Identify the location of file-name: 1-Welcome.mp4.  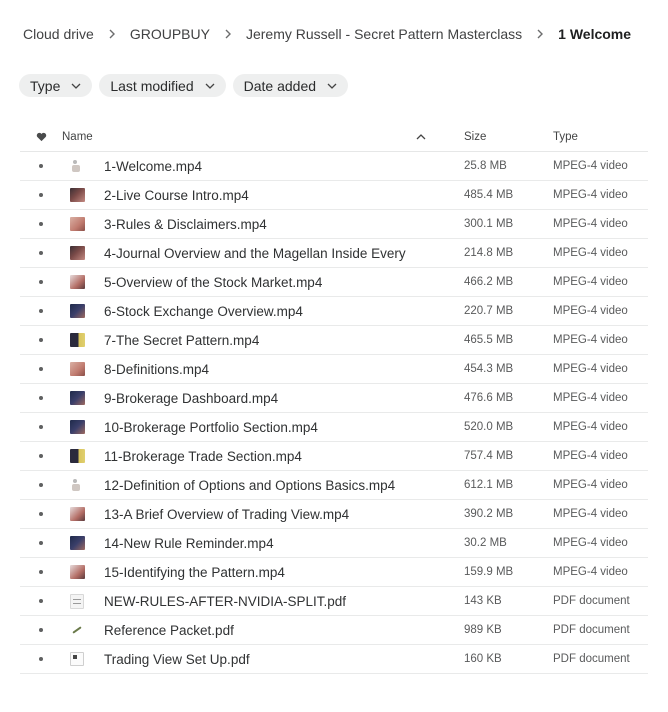
(255, 166).